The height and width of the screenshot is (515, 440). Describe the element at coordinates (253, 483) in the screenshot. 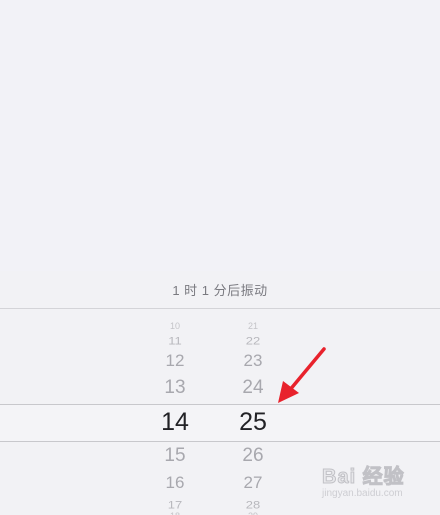

I see `minute-option: 27` at that location.